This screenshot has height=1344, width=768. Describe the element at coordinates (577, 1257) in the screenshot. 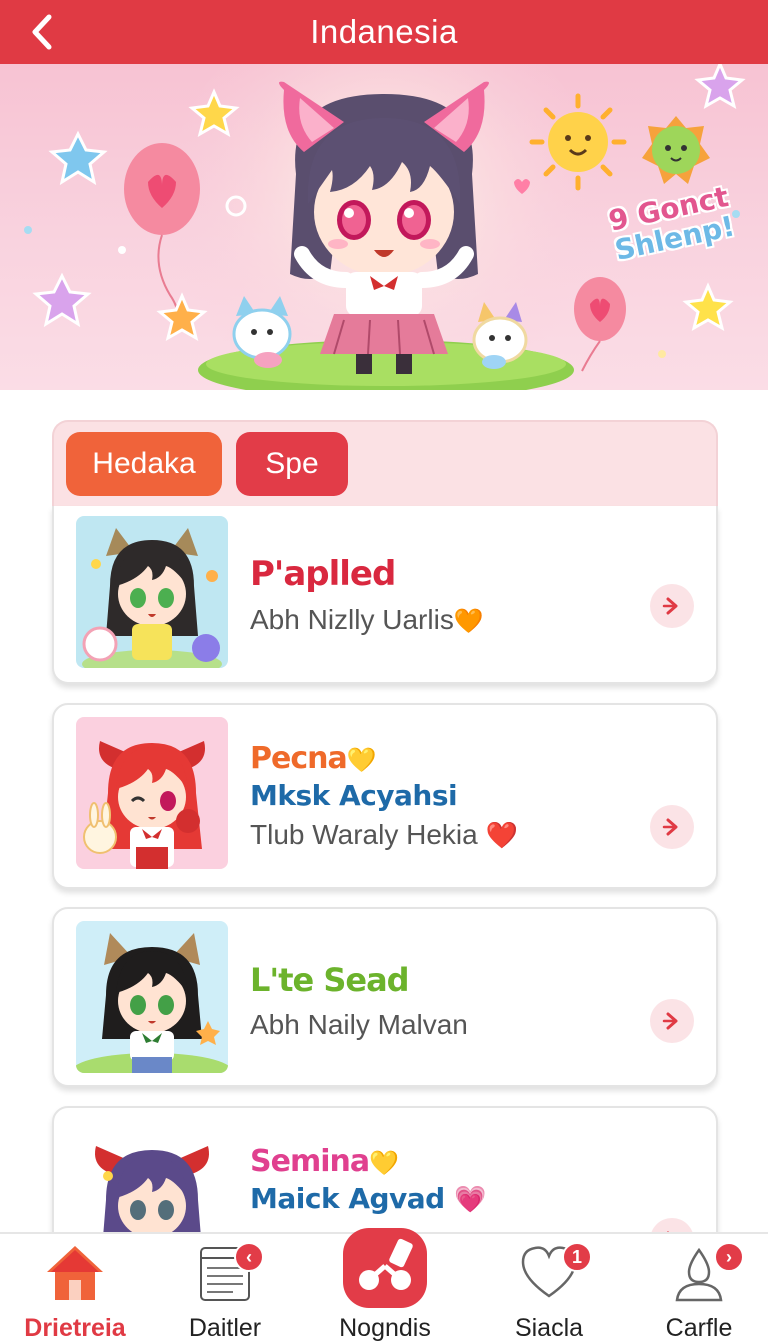

I see `notification-badge: 1` at that location.